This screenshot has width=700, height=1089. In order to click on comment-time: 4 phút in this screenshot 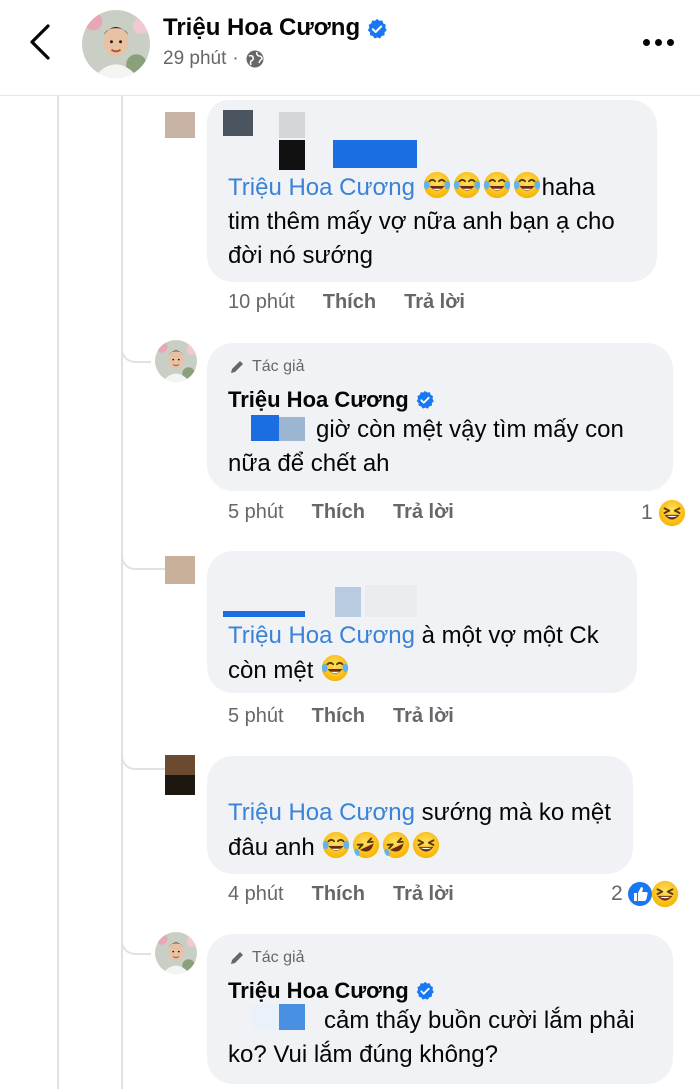, I will do `click(256, 894)`.